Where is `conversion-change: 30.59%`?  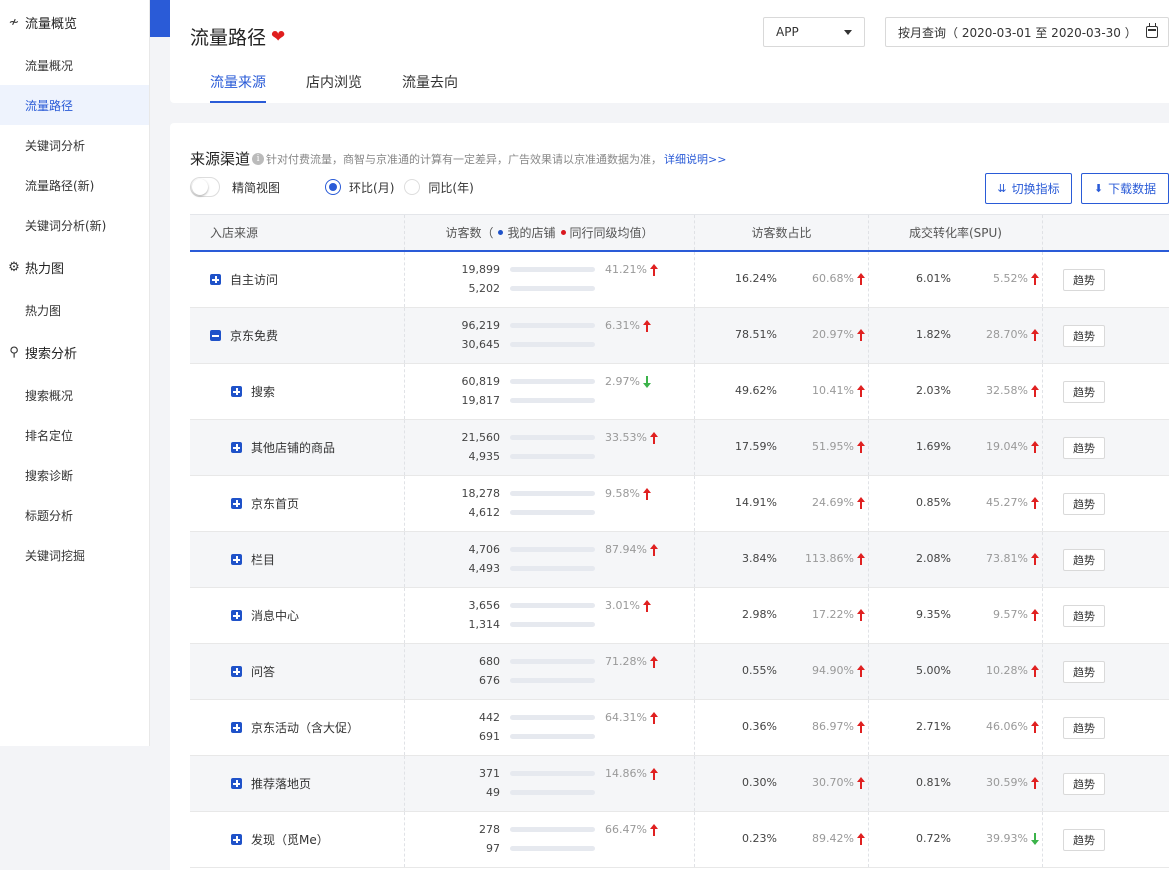 conversion-change: 30.59% is located at coordinates (1004, 782).